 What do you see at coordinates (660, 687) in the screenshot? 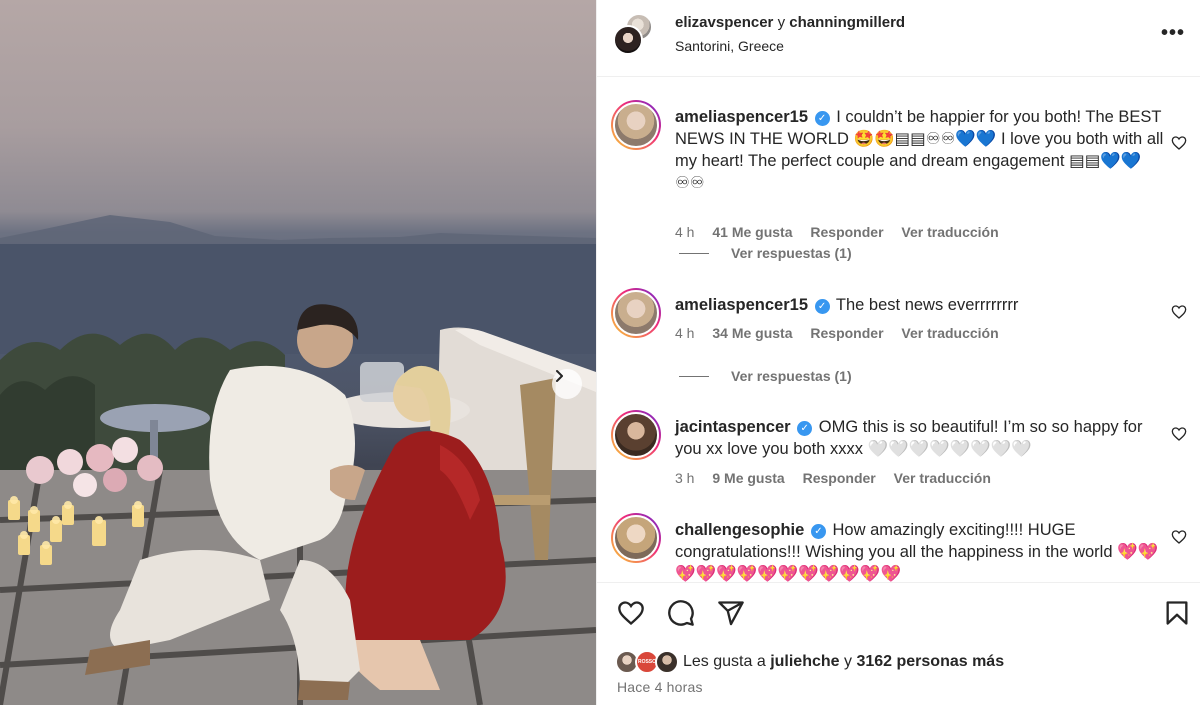
I see `post-timestamp: Hace 4 horas` at bounding box center [660, 687].